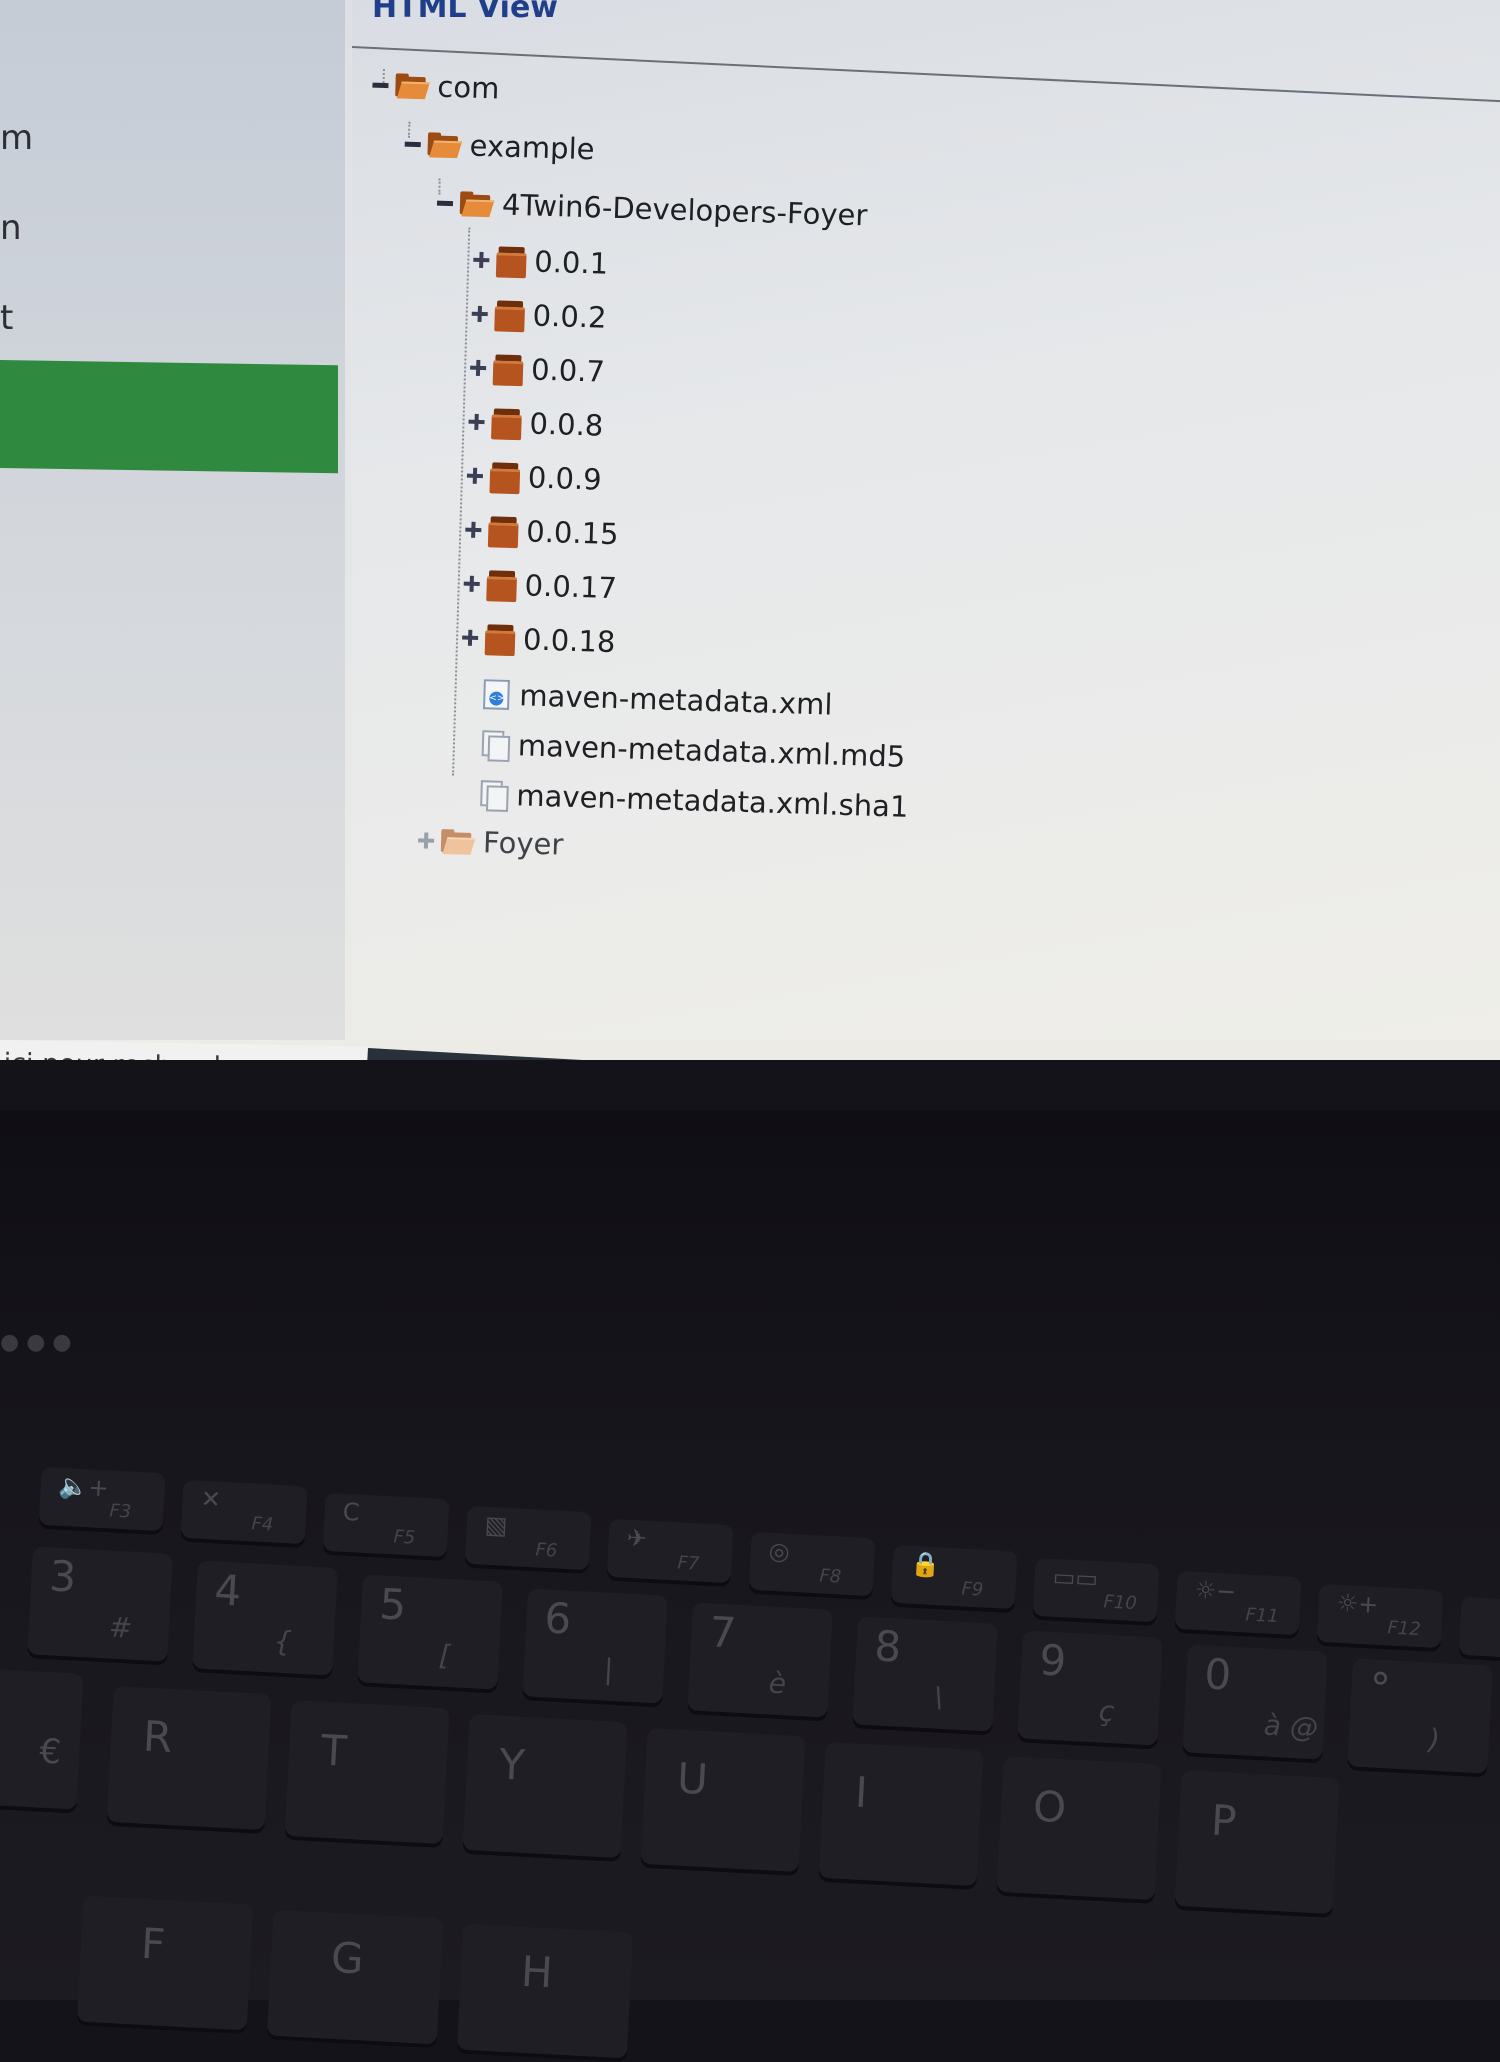  I want to click on function-key-glyph: 🔈+, so click(84, 1487).